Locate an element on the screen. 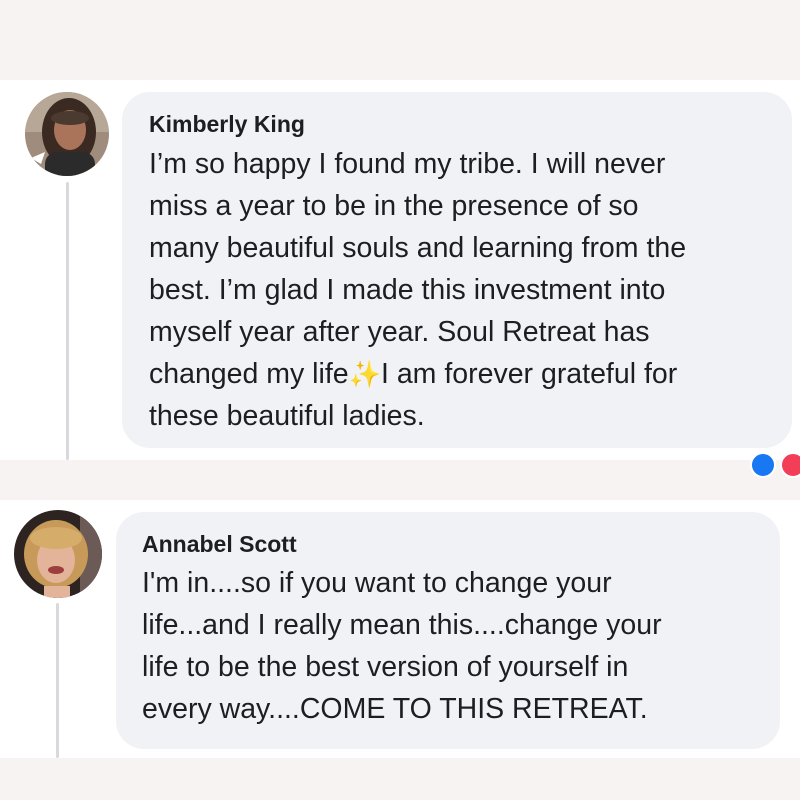 Image resolution: width=800 pixels, height=800 pixels. sparkles-icon: ✨ is located at coordinates (364, 374).